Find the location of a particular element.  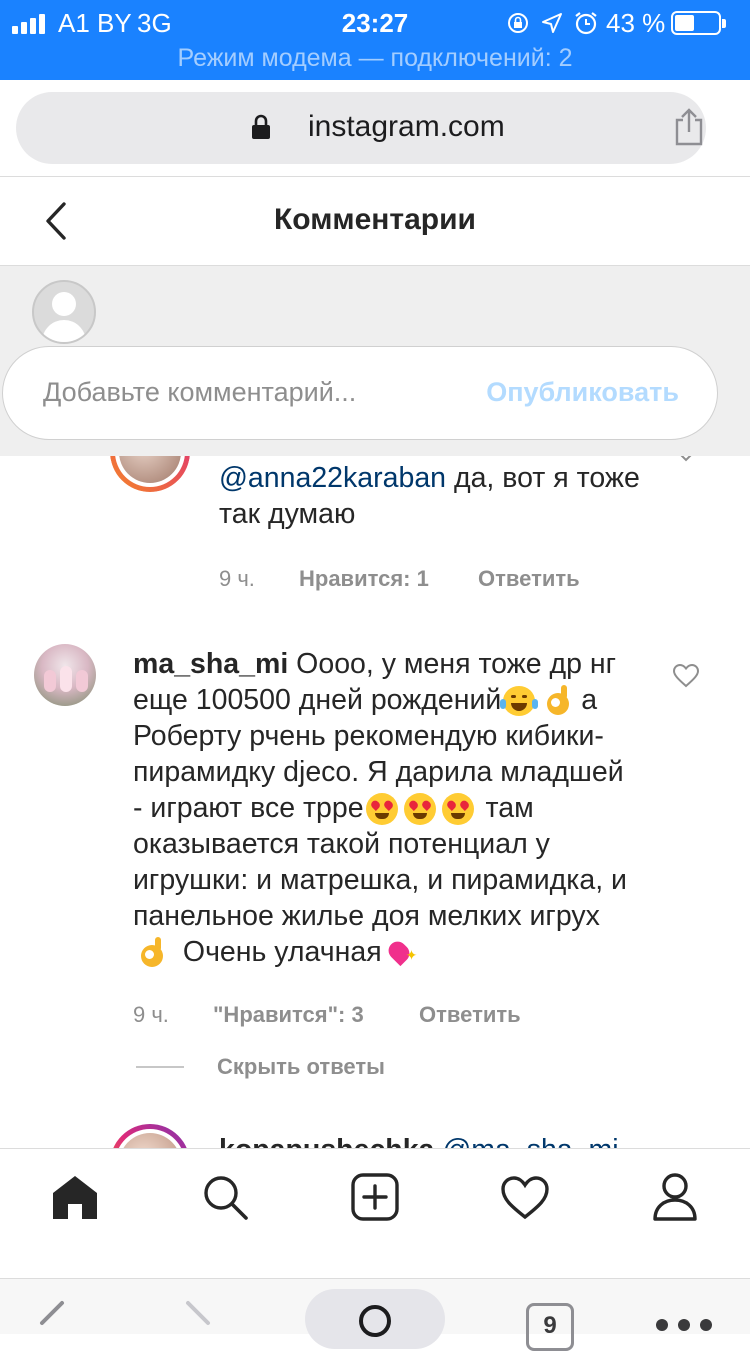

battery-tip is located at coordinates (724, 23).